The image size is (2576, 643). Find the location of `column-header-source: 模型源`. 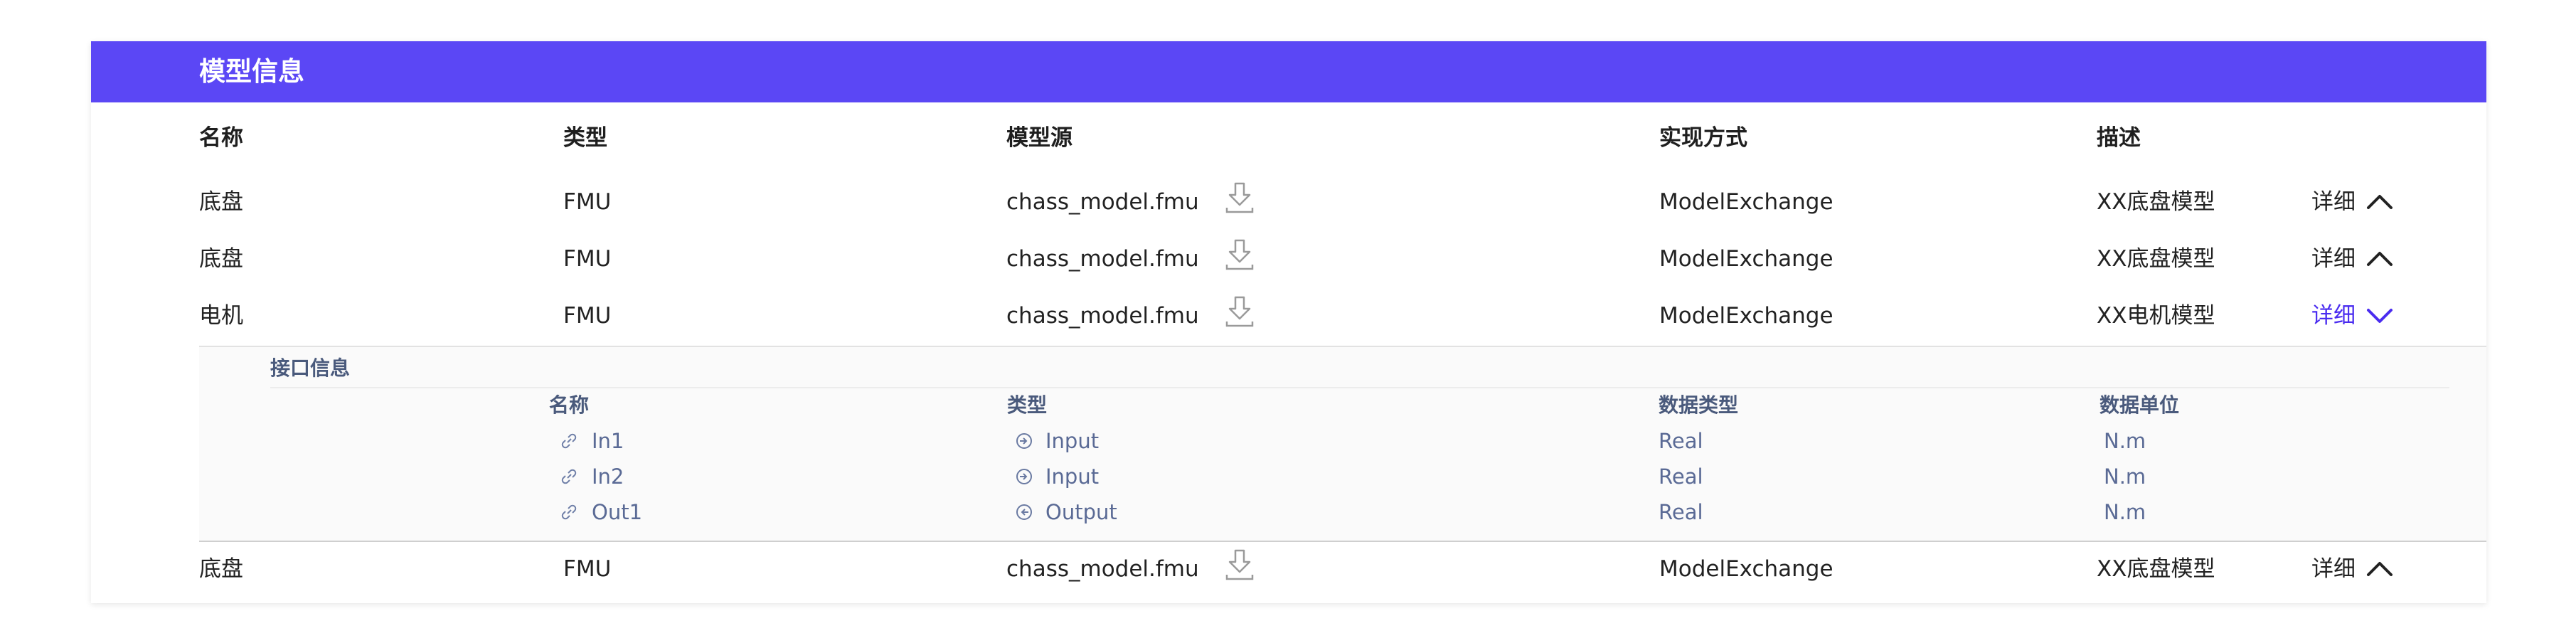

column-header-source: 模型源 is located at coordinates (1039, 138).